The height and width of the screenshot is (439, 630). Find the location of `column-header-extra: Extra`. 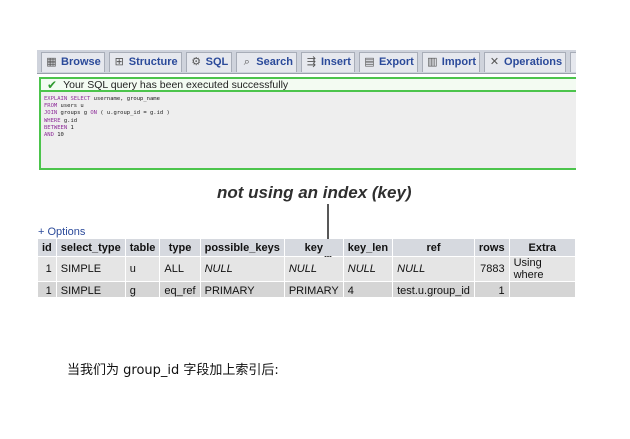

column-header-extra: Extra is located at coordinates (542, 247).